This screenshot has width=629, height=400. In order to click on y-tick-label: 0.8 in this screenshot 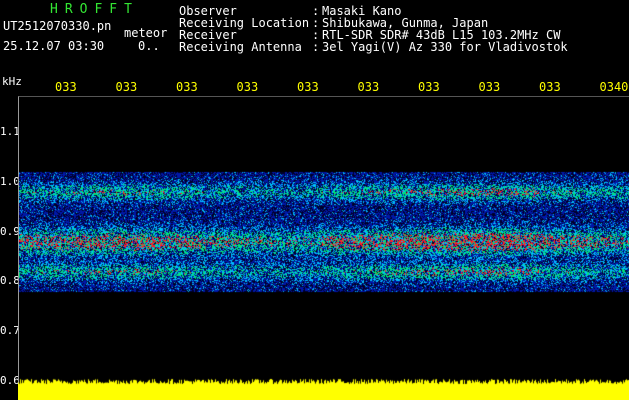, I will do `click(10, 281)`.